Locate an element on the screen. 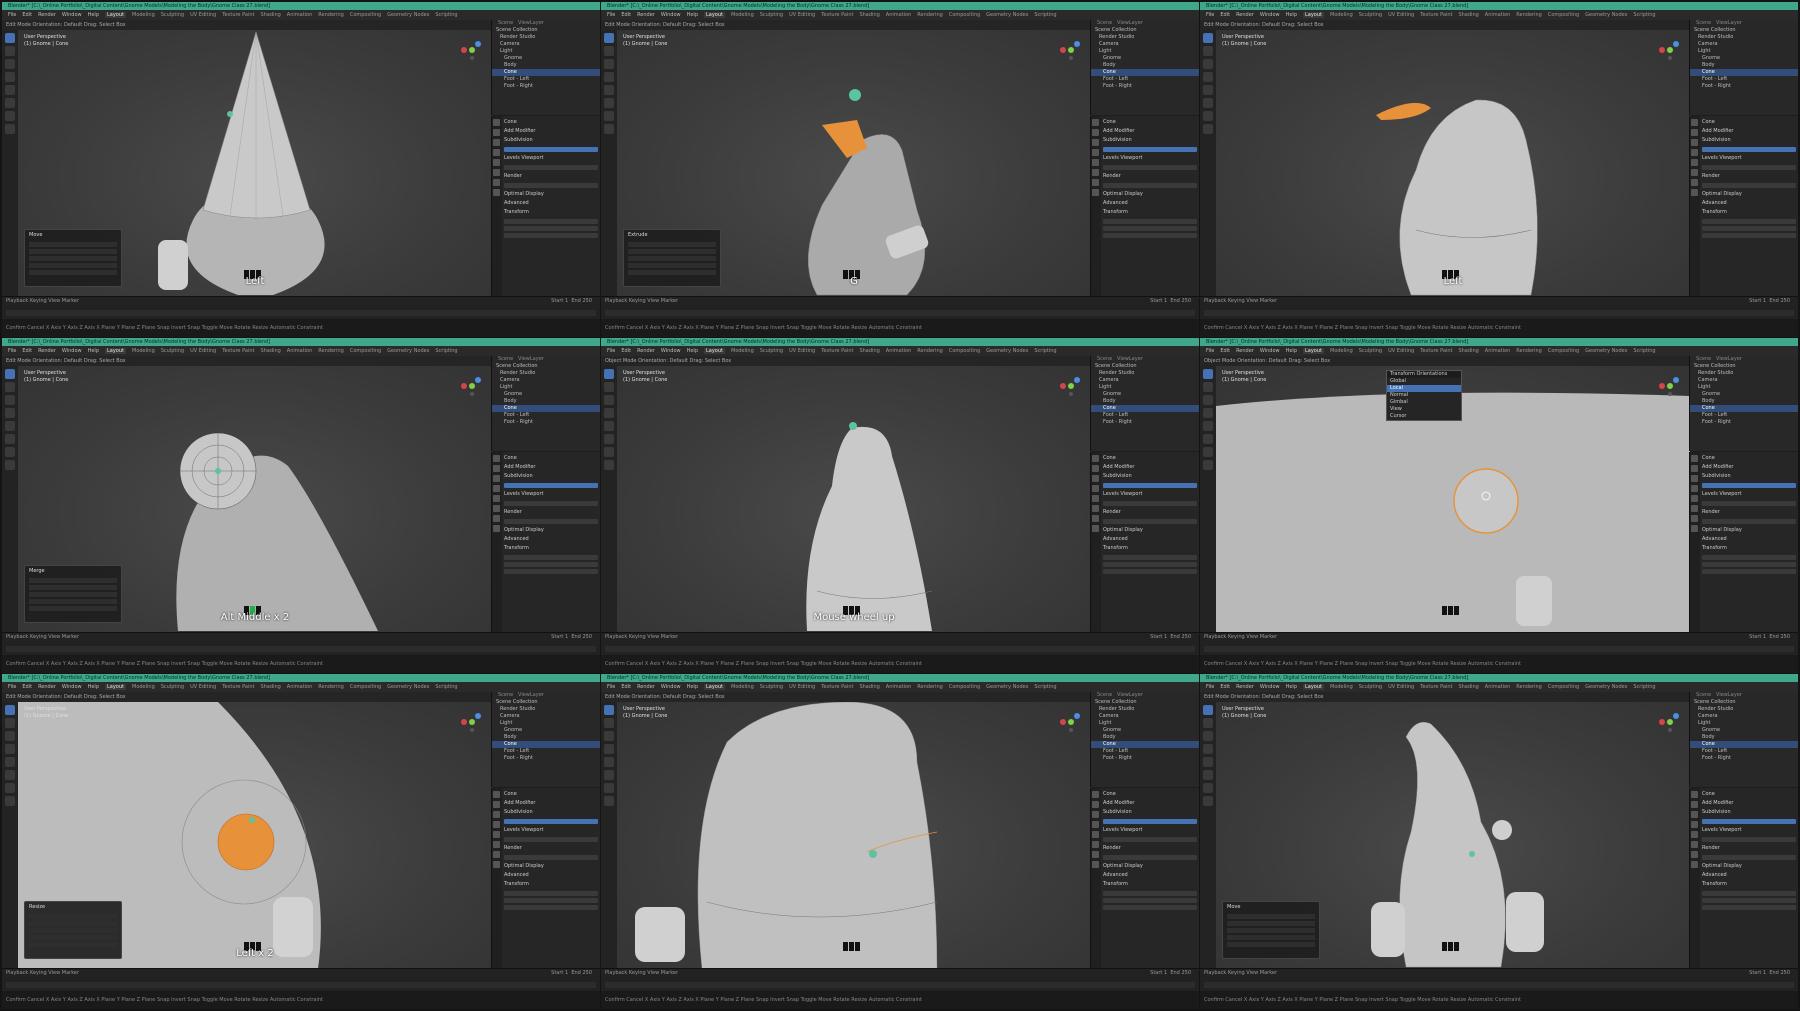 The image size is (1800, 1011). workspace-tab-layout: Layout is located at coordinates (1313, 687).